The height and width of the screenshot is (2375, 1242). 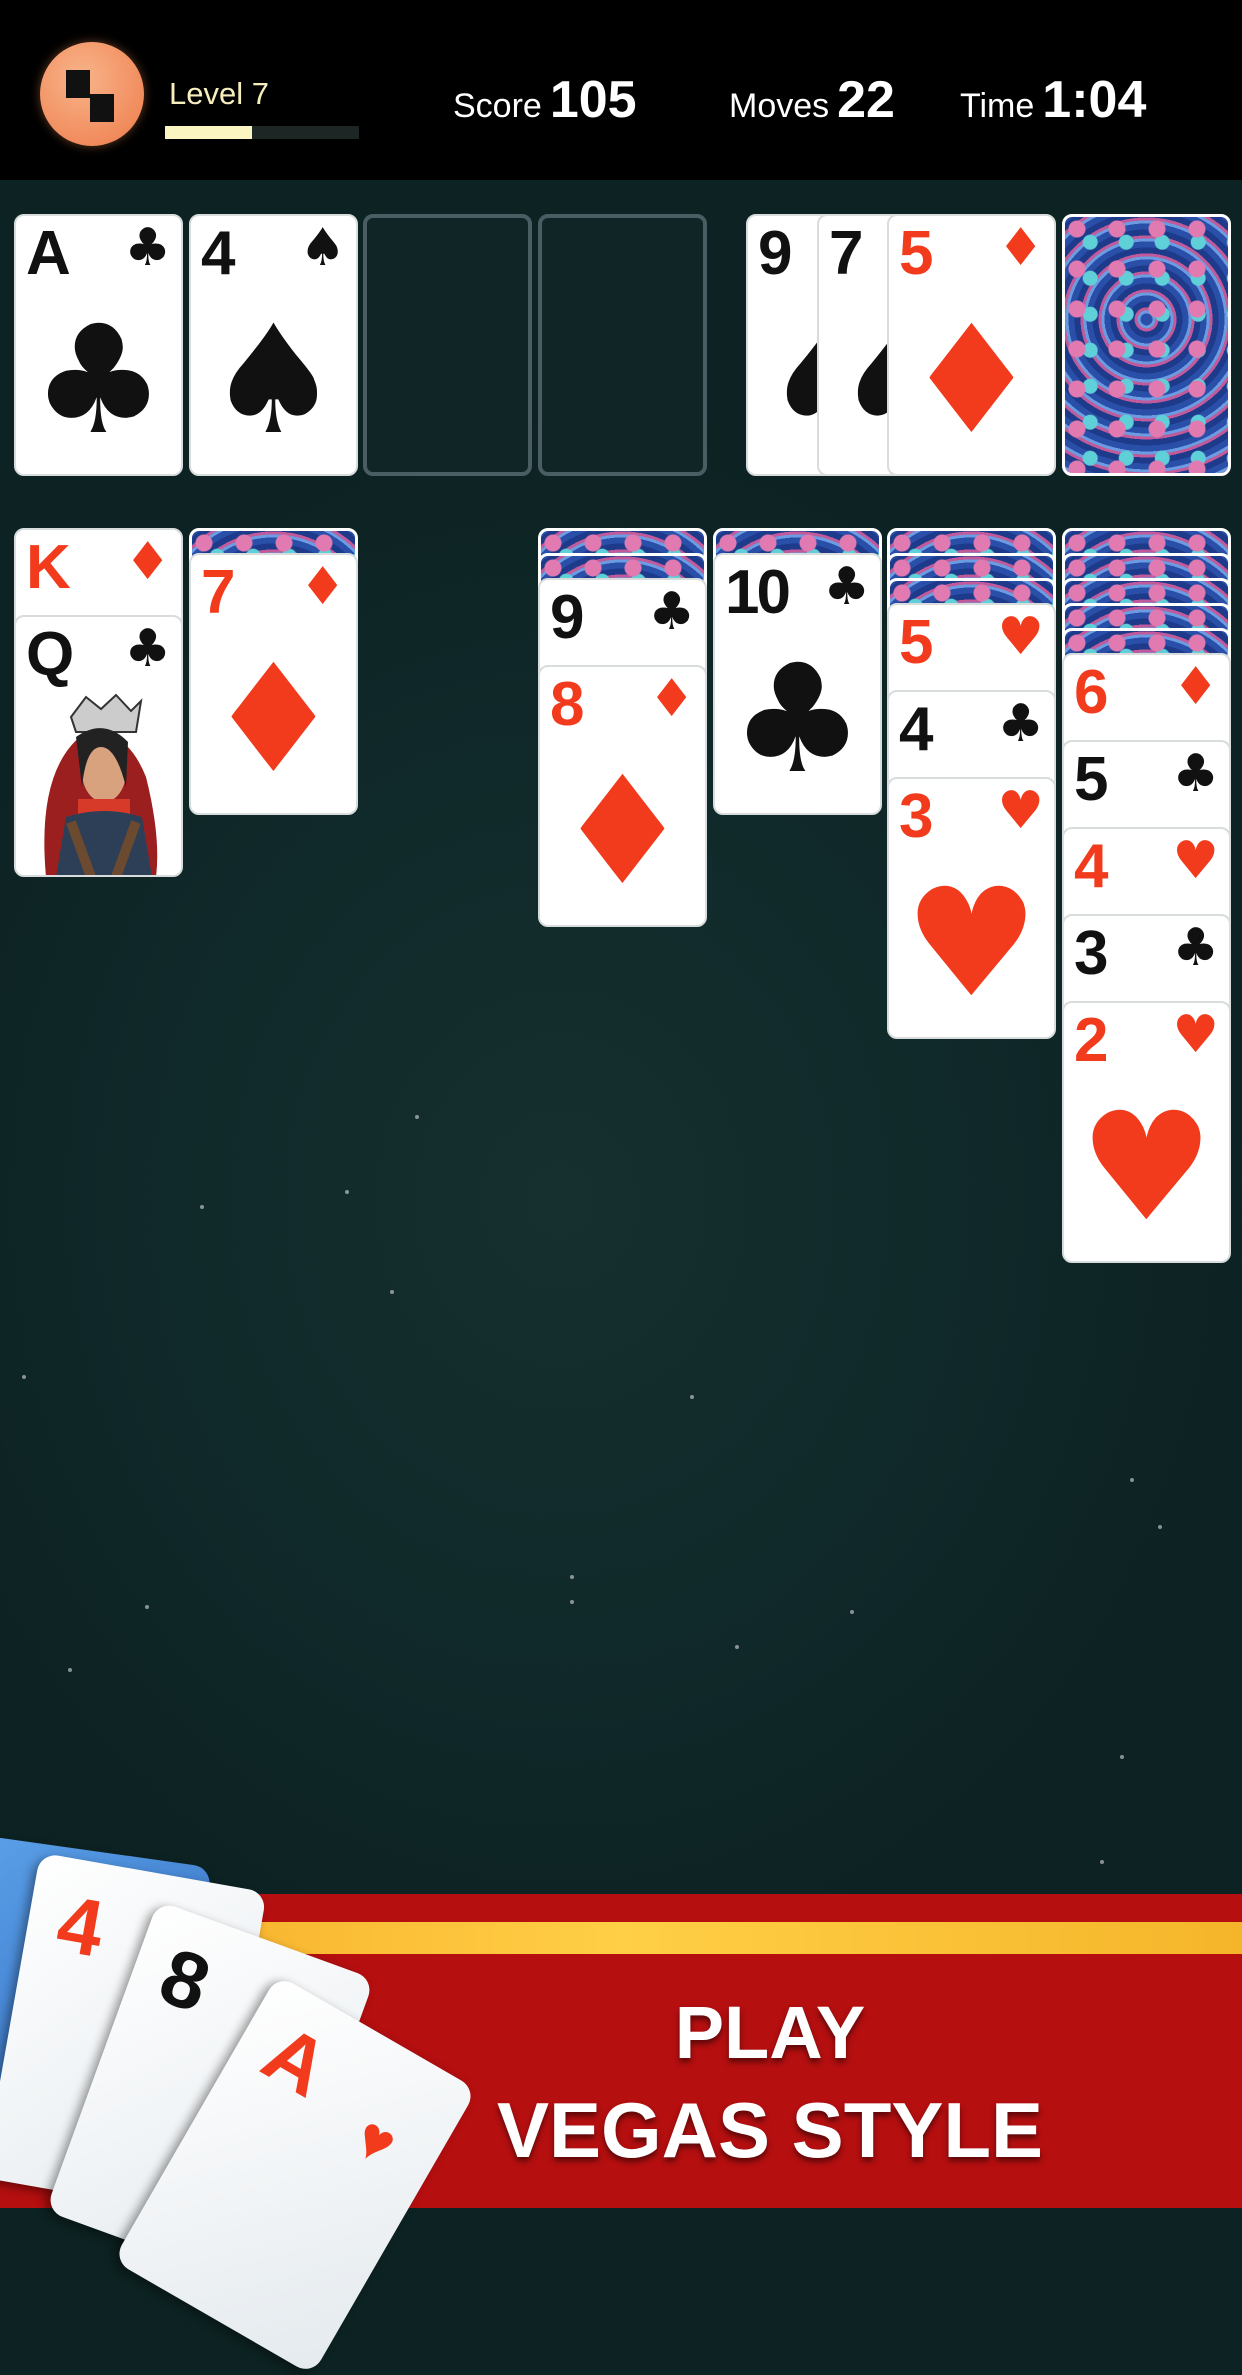 I want to click on moves-stat: Moves 22, so click(x=812, y=100).